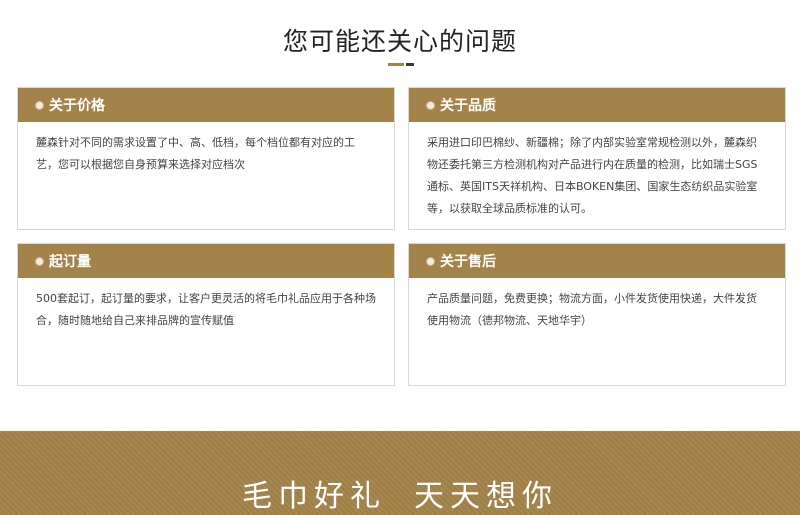 The image size is (800, 515). What do you see at coordinates (597, 261) in the screenshot?
I see `card-header: 关于售后` at bounding box center [597, 261].